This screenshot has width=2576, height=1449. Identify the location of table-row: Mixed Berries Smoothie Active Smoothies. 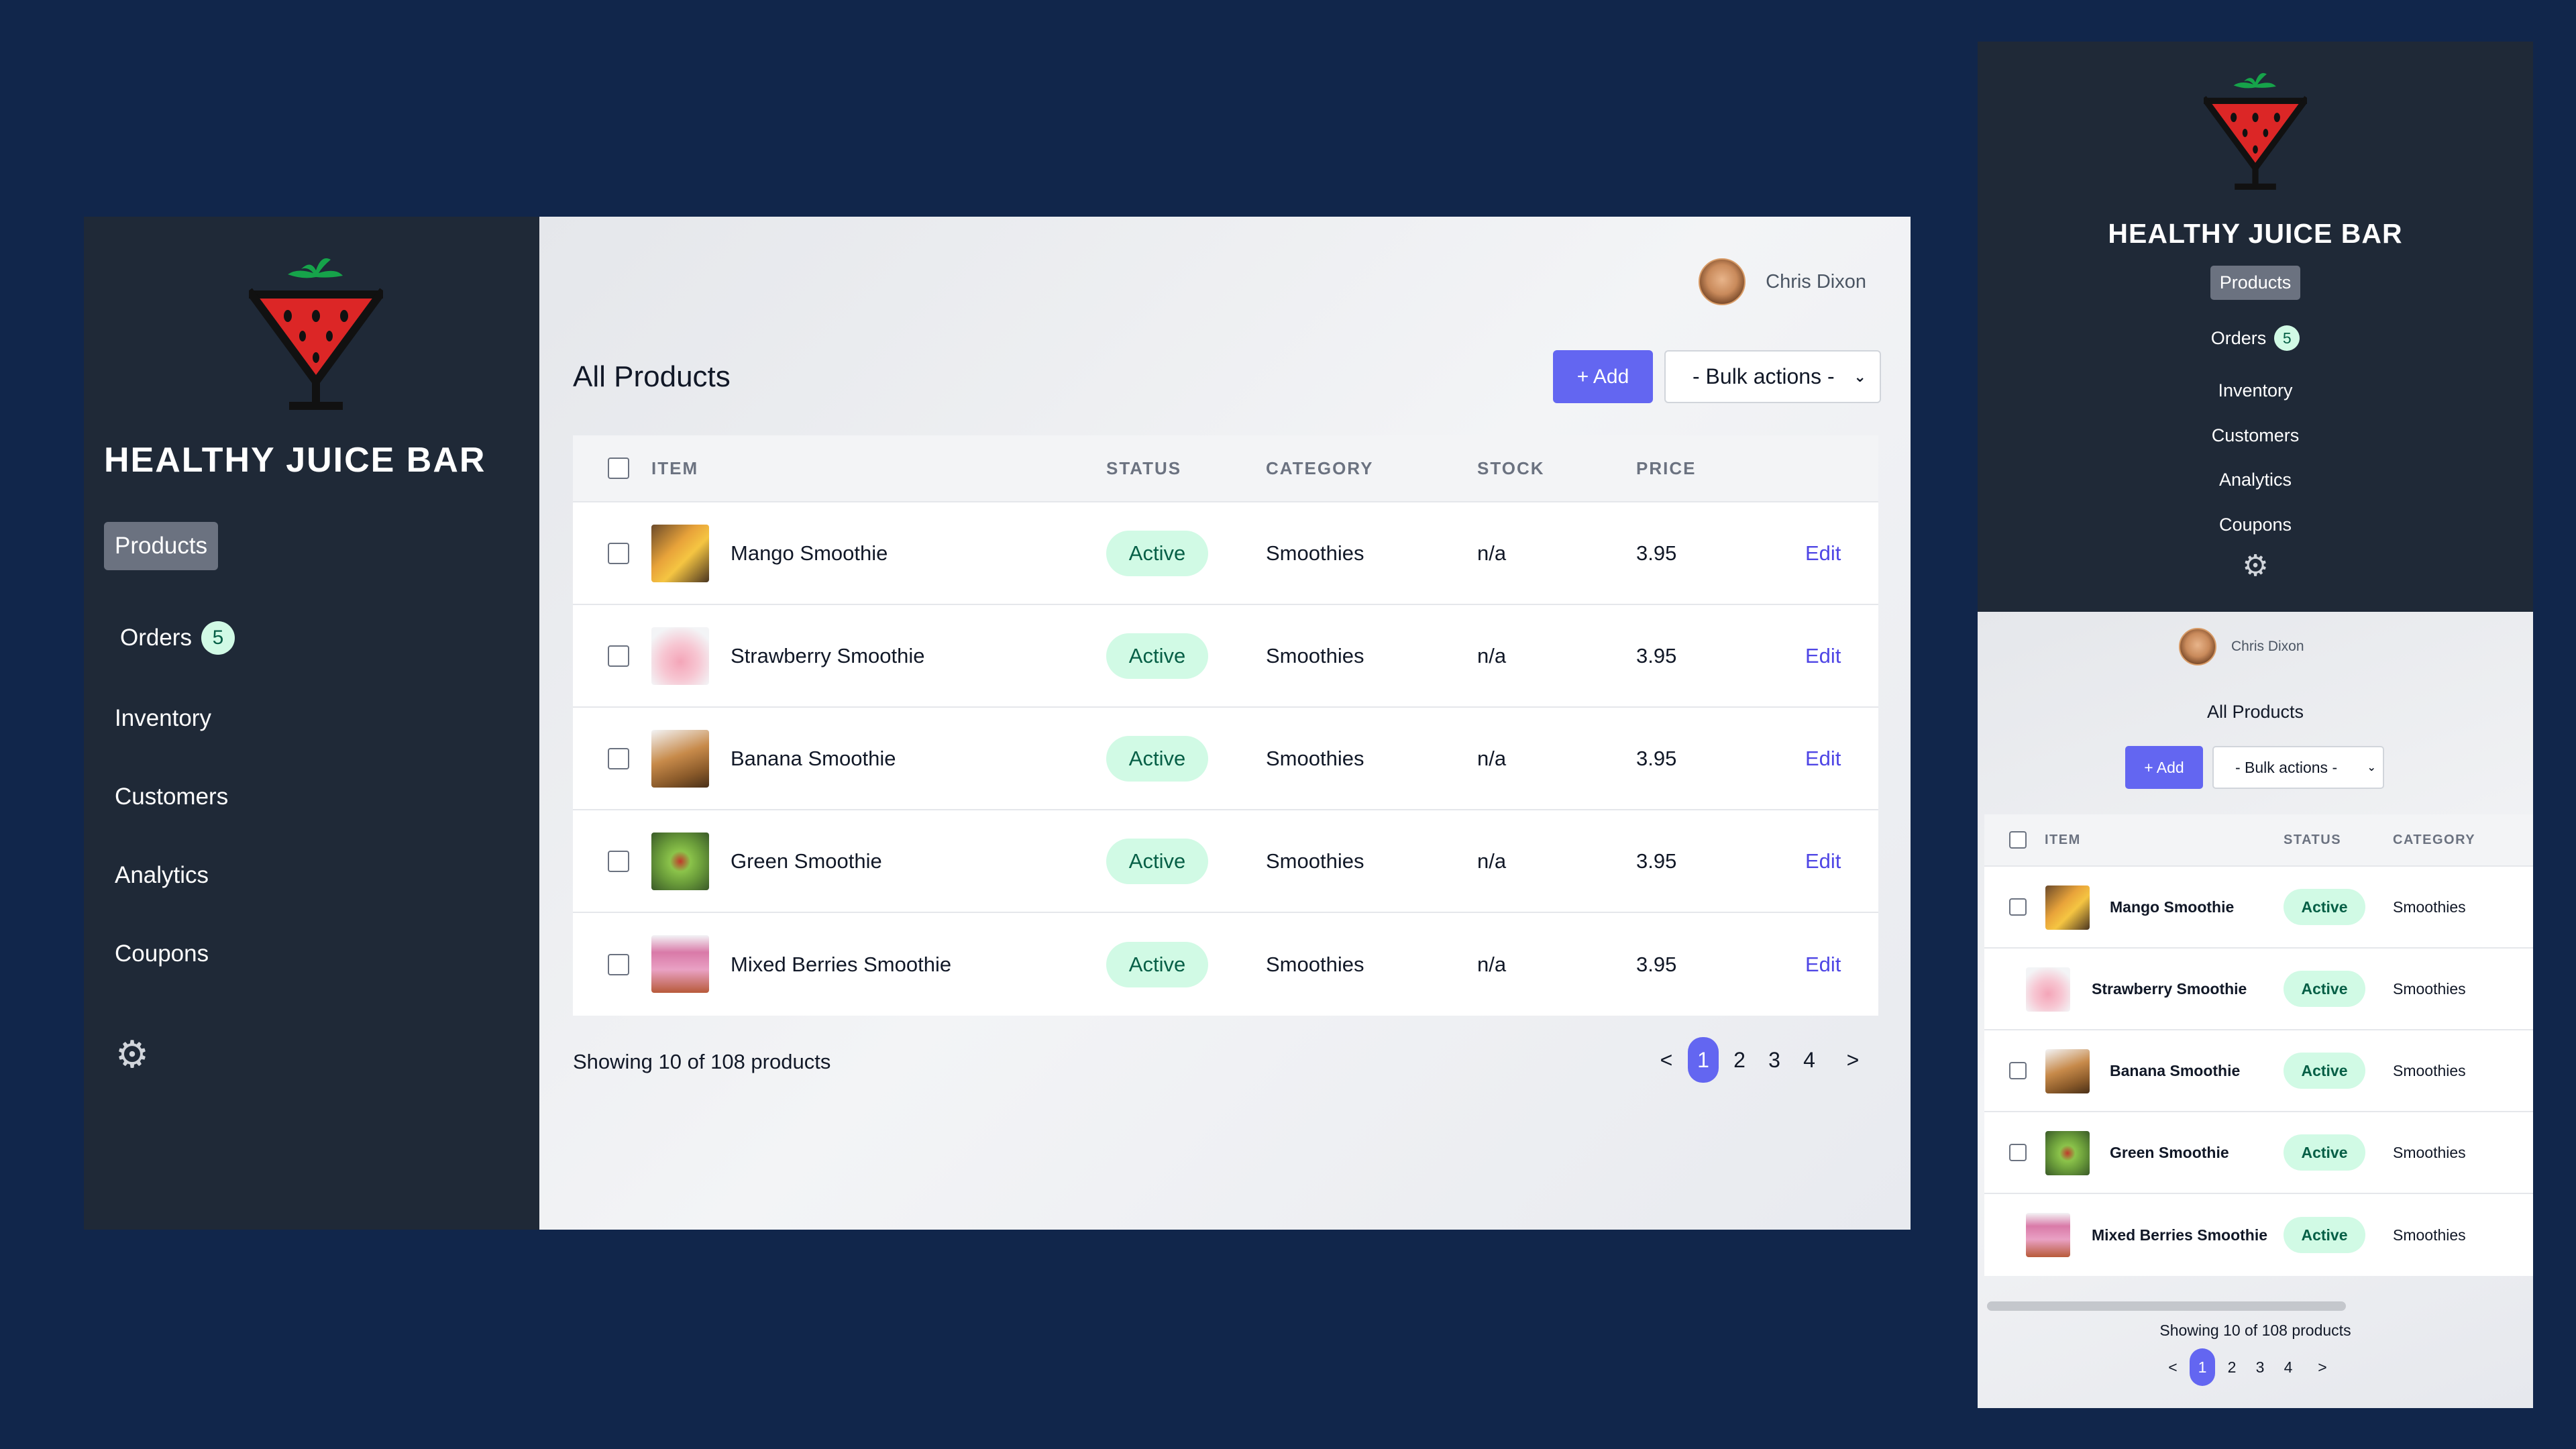
(2258, 1235).